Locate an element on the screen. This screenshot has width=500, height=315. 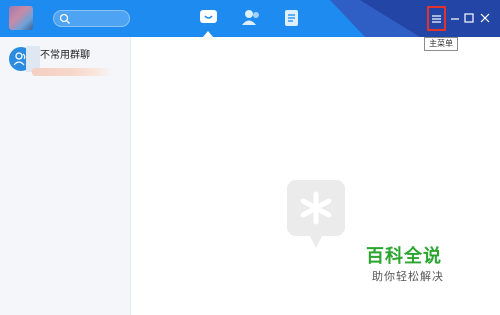
list-item-uncommon-groups: 不常用群聊 is located at coordinates (65, 59).